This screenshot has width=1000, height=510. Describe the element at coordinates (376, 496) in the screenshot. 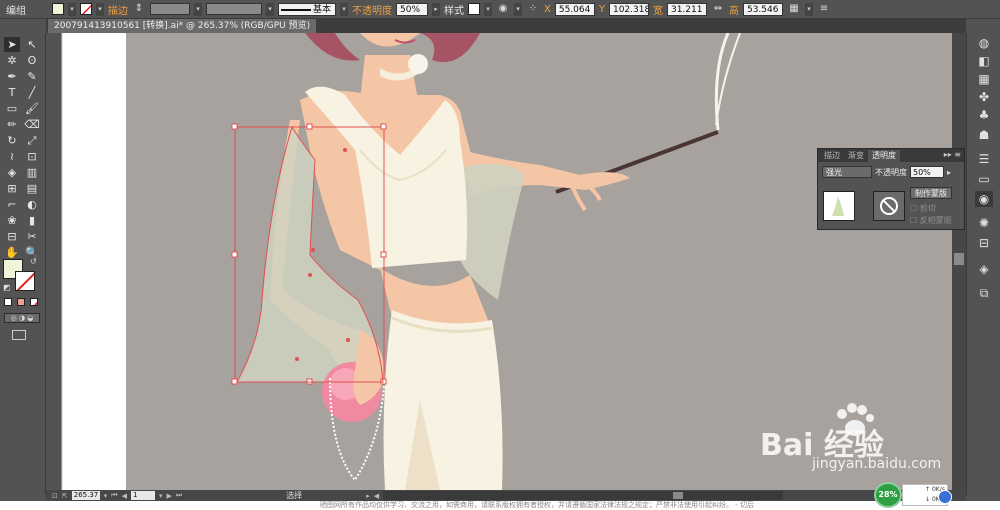

I see `horizontal-scroll-left: ◀` at that location.